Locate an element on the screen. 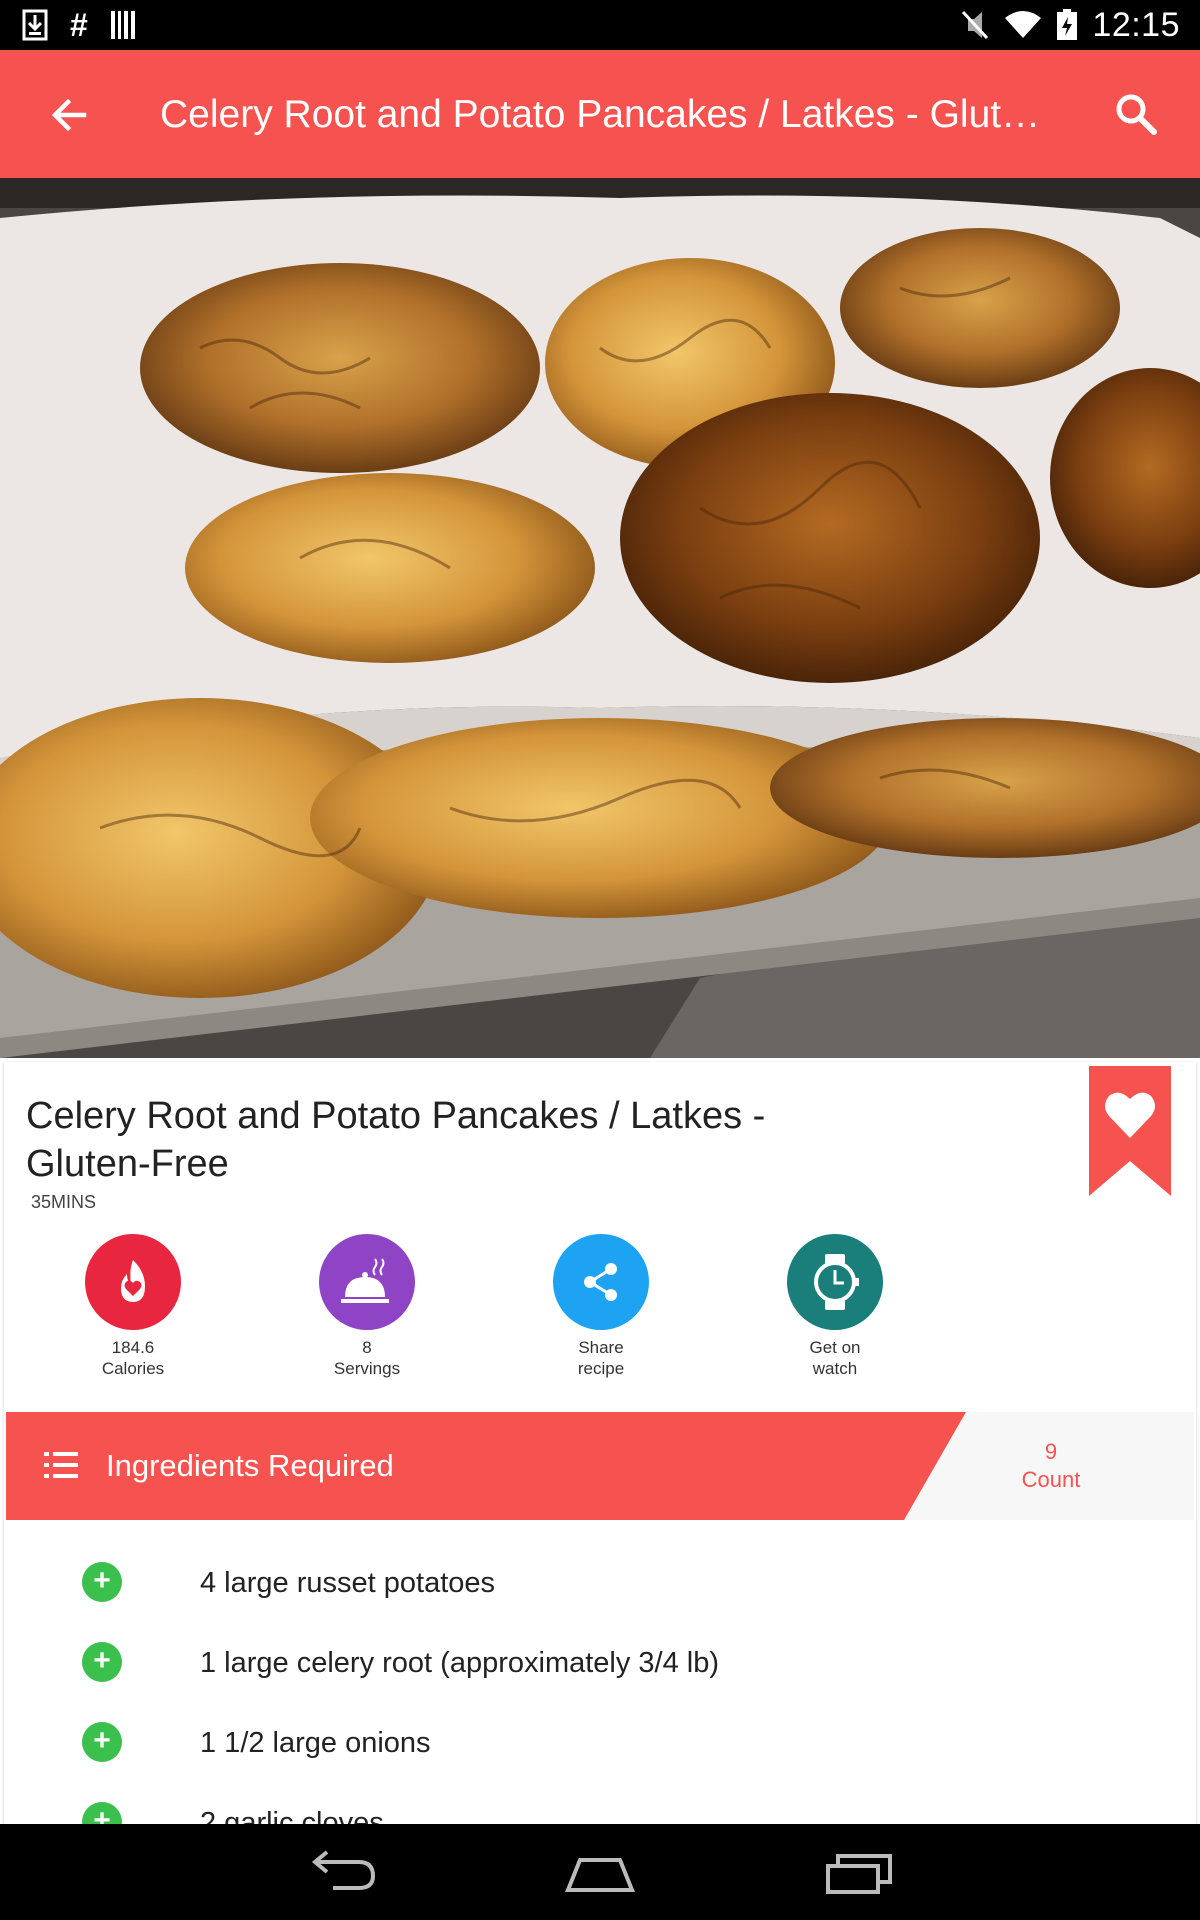 The width and height of the screenshot is (1200, 1920). list-item: + 1 1/2 large onions is located at coordinates (599, 1742).